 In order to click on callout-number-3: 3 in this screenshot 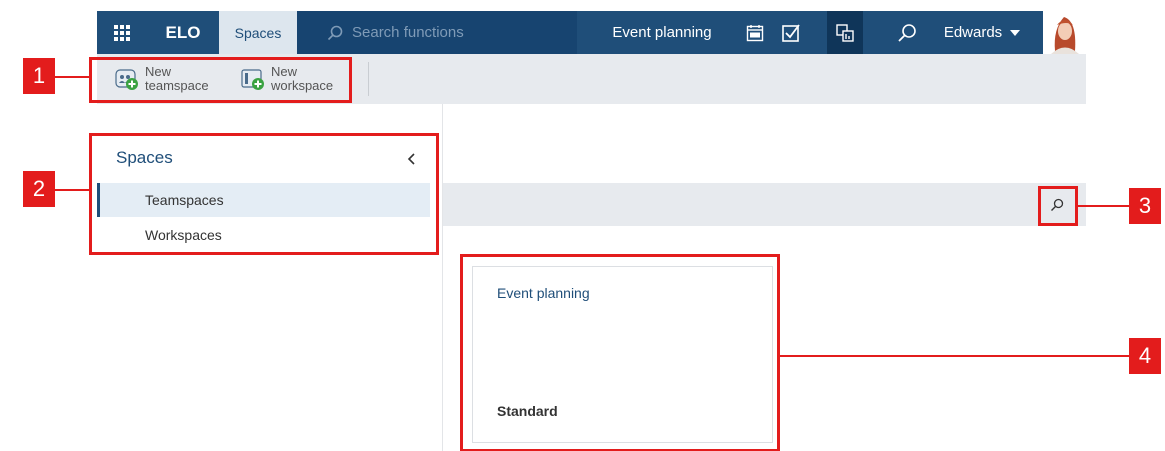, I will do `click(1145, 206)`.